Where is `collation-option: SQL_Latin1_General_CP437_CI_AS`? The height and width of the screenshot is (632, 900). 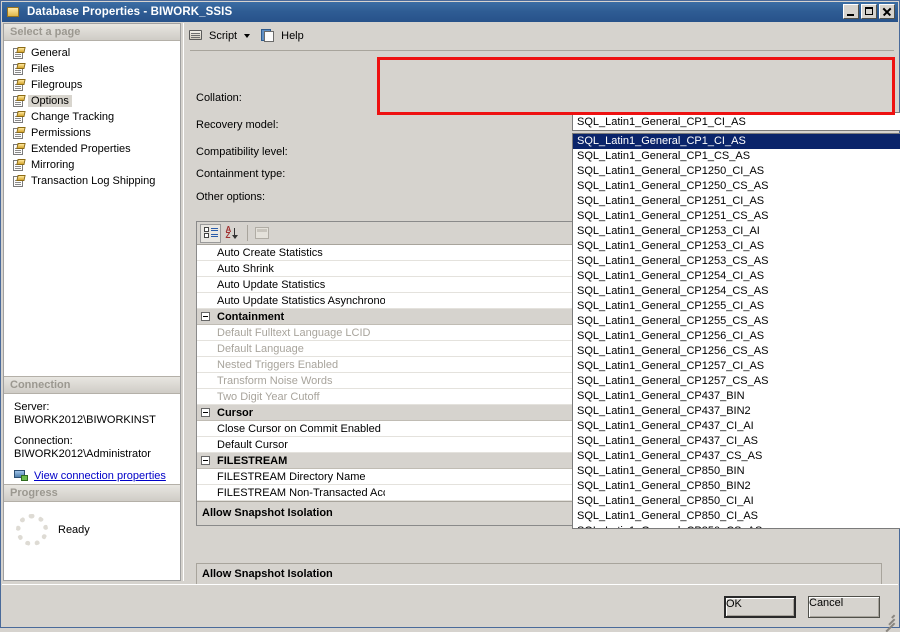 collation-option: SQL_Latin1_General_CP437_CI_AS is located at coordinates (736, 441).